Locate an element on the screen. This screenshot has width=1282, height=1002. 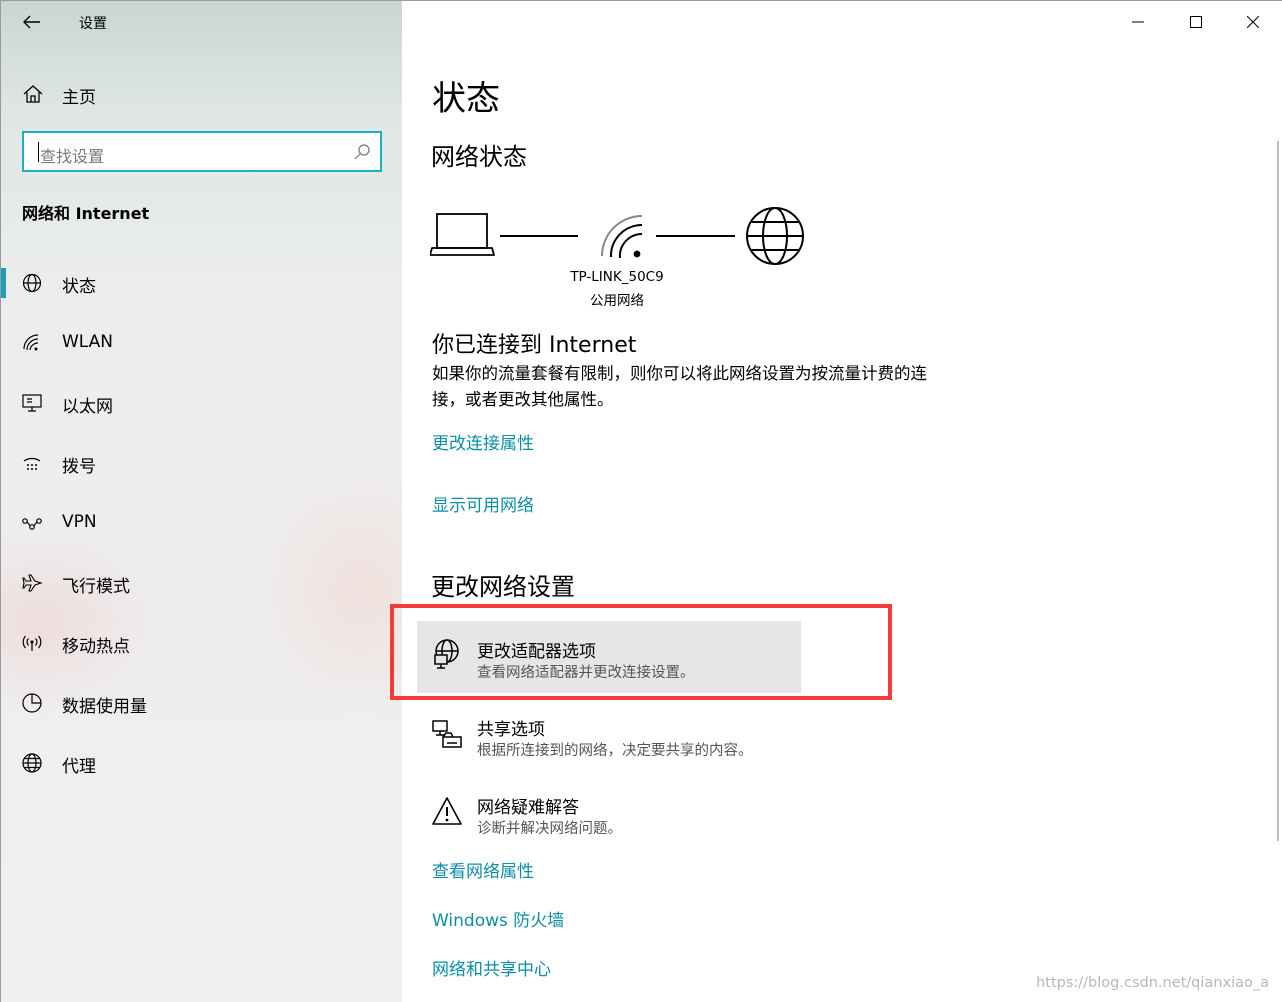
search-icon is located at coordinates (362, 152).